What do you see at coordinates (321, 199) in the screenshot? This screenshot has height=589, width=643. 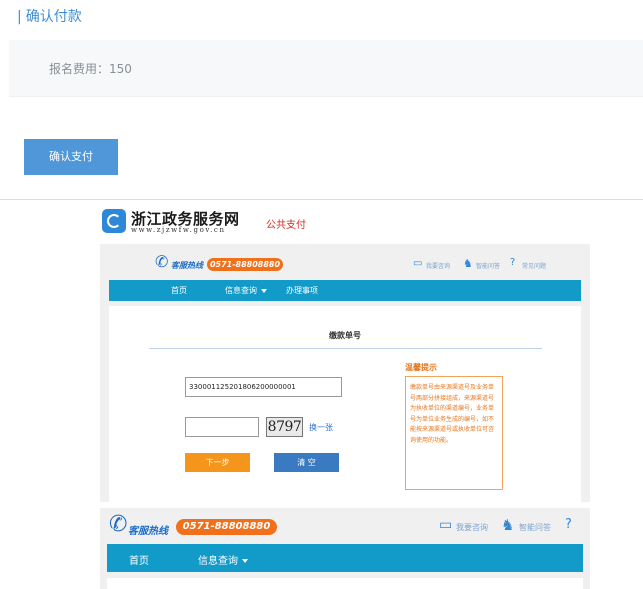 I see `divider` at bounding box center [321, 199].